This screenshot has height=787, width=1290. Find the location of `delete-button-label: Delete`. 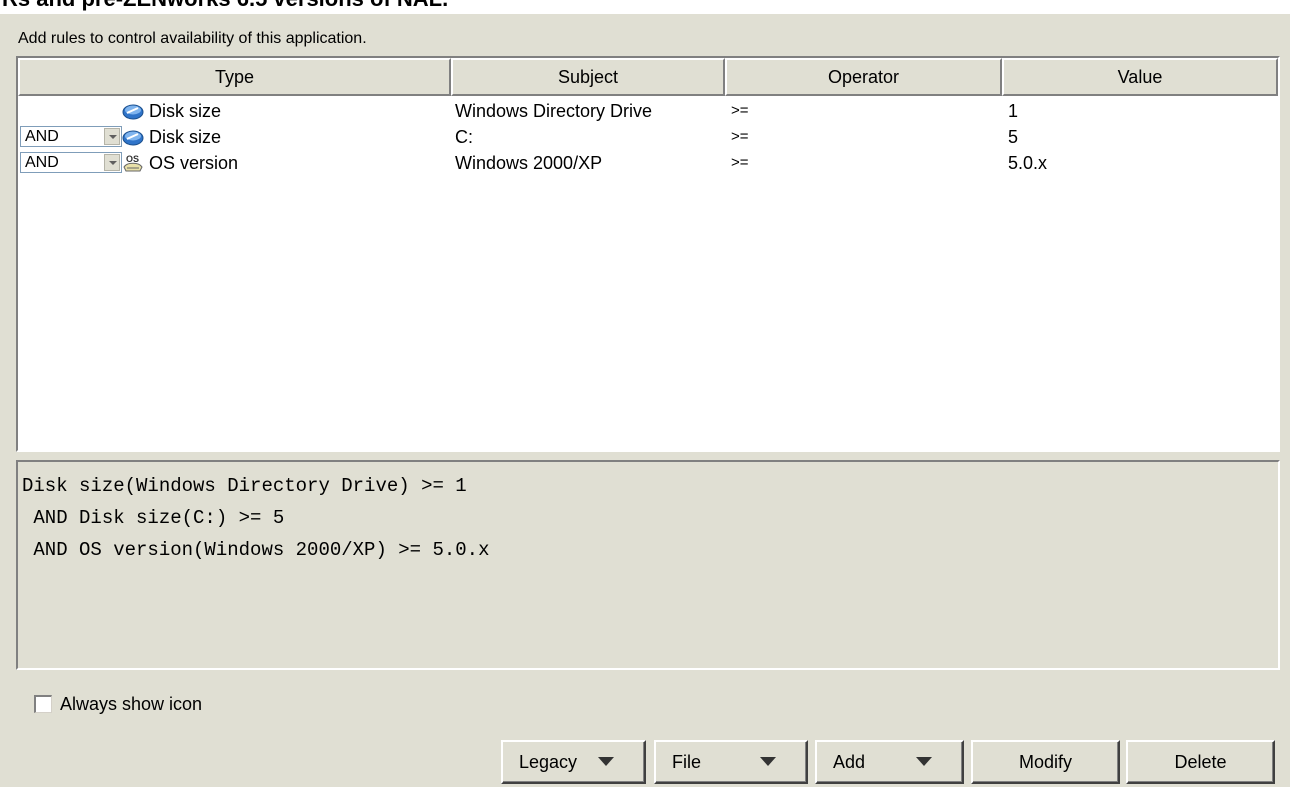

delete-button-label: Delete is located at coordinates (1200, 762).